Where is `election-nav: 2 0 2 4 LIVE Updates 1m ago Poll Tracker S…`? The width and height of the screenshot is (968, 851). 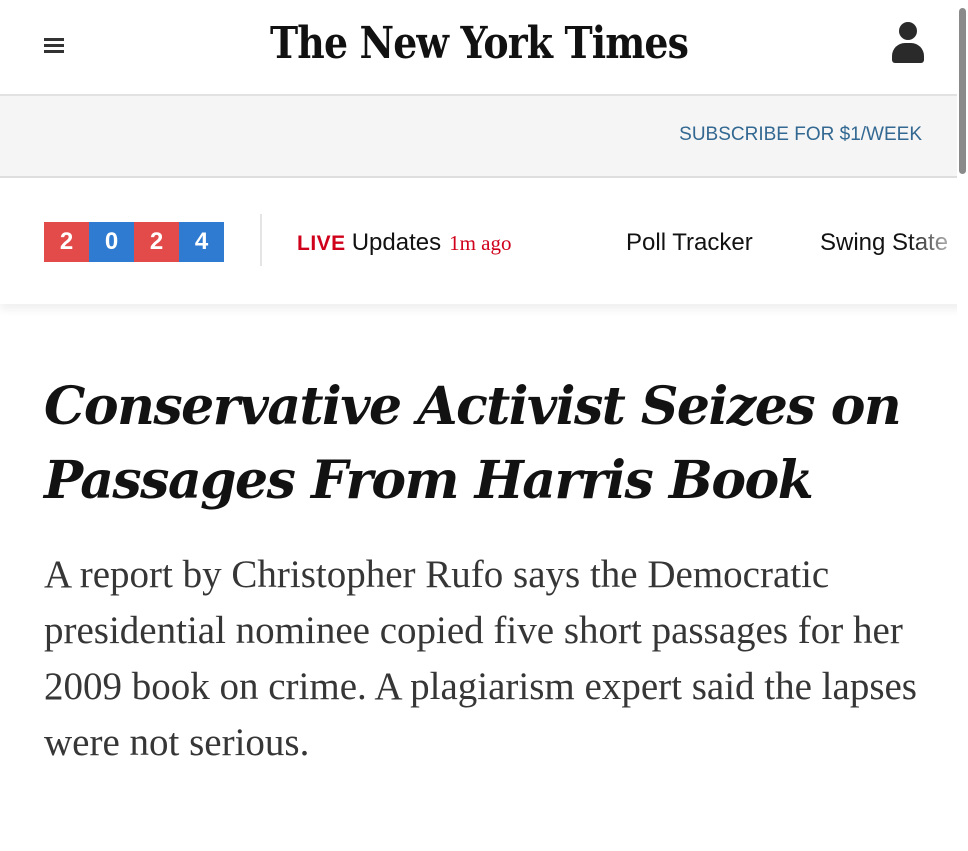 election-nav: 2 0 2 4 LIVE Updates 1m ago Poll Tracker S… is located at coordinates (484, 241).